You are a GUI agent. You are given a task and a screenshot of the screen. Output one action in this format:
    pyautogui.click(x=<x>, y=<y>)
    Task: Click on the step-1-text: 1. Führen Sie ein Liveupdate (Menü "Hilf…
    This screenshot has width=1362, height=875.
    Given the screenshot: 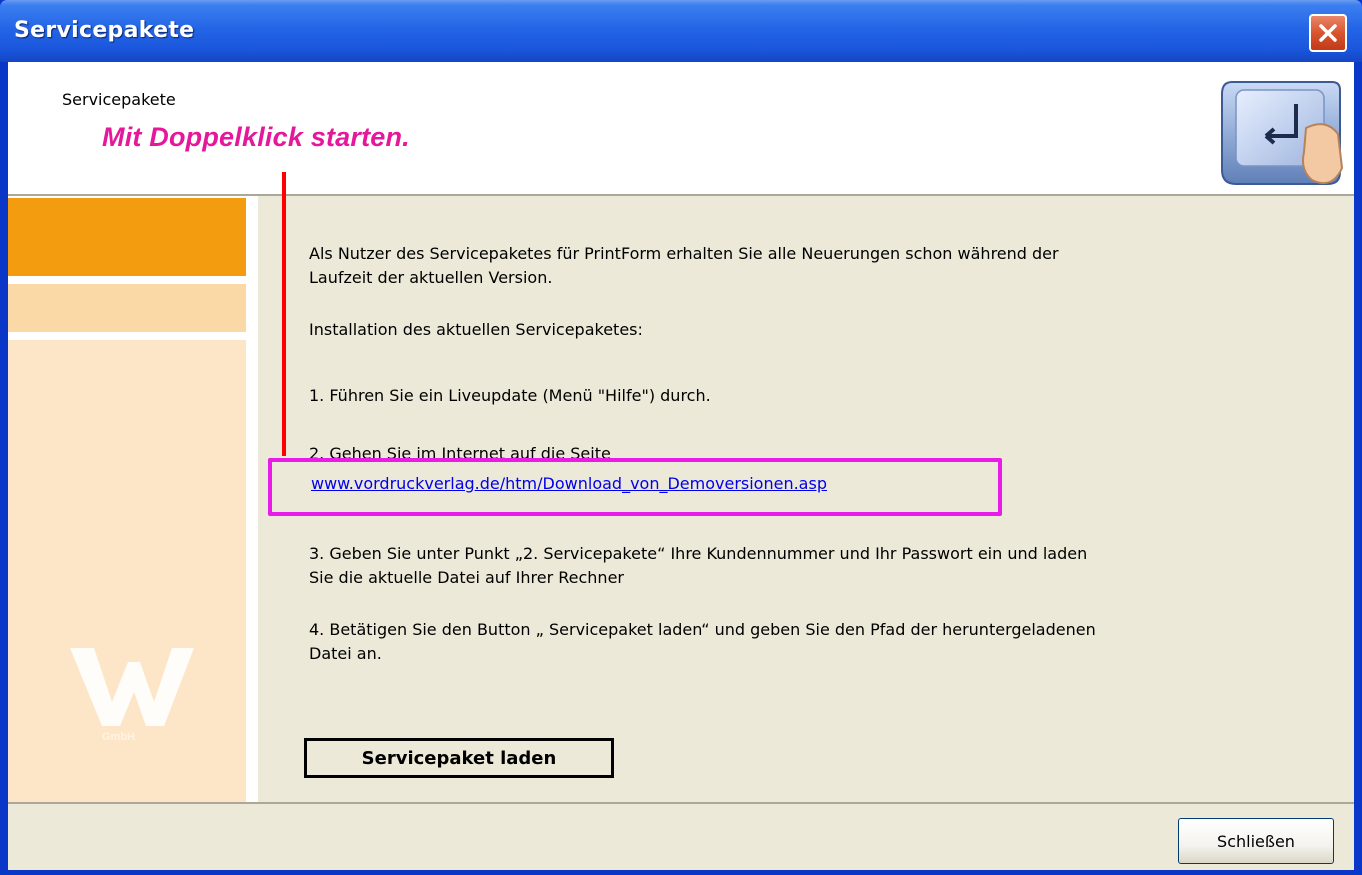 What is the action you would take?
    pyautogui.click(x=510, y=395)
    